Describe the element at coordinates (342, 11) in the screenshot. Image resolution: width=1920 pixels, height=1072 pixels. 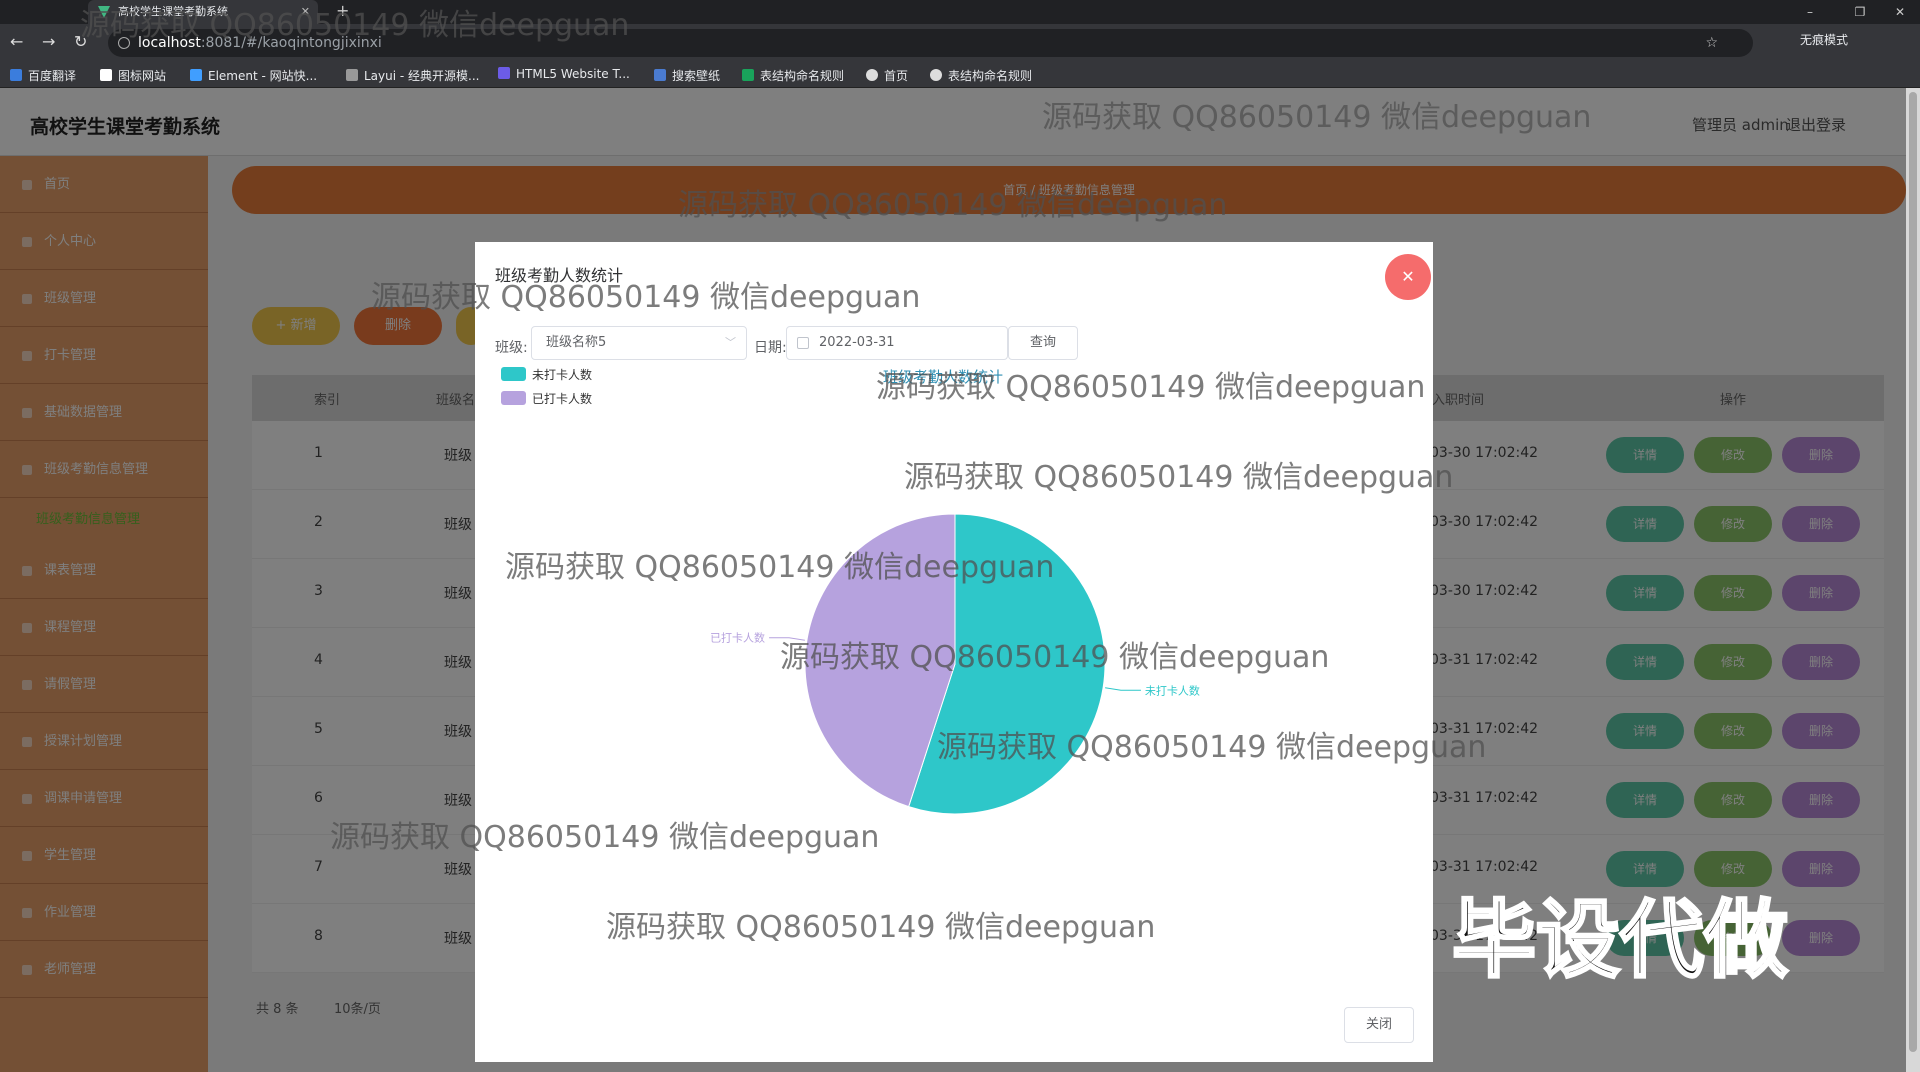
I see `new-tab-icon: +` at that location.